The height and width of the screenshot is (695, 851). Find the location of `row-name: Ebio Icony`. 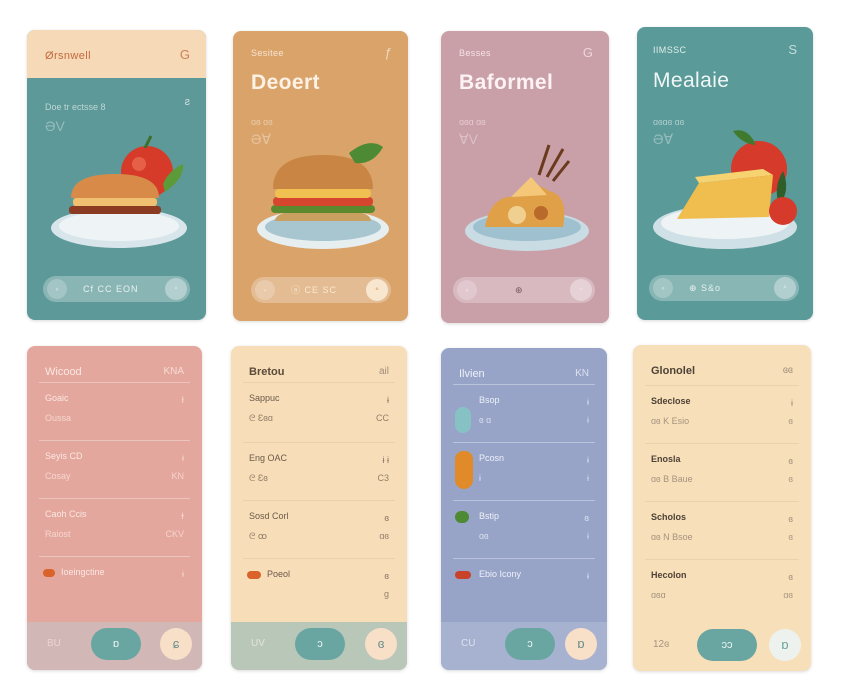

row-name: Ebio Icony is located at coordinates (500, 574).